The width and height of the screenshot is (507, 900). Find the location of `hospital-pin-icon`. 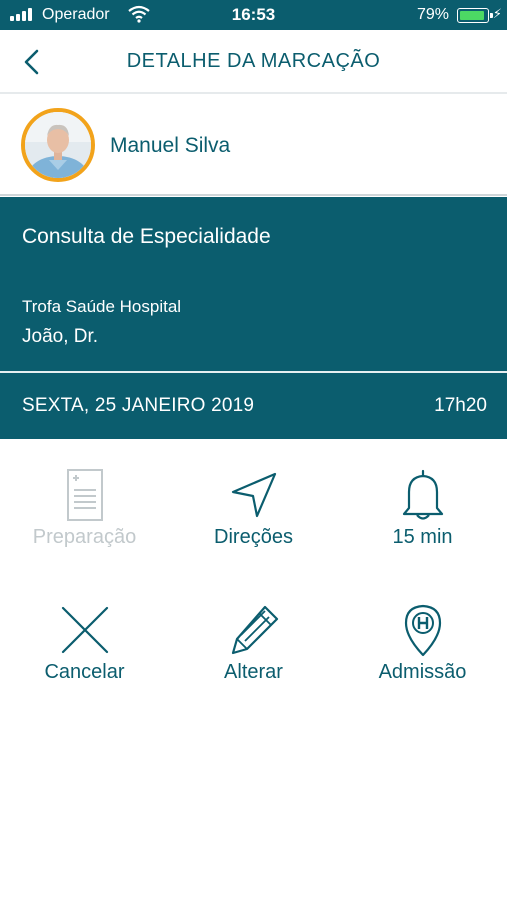

hospital-pin-icon is located at coordinates (422, 630).